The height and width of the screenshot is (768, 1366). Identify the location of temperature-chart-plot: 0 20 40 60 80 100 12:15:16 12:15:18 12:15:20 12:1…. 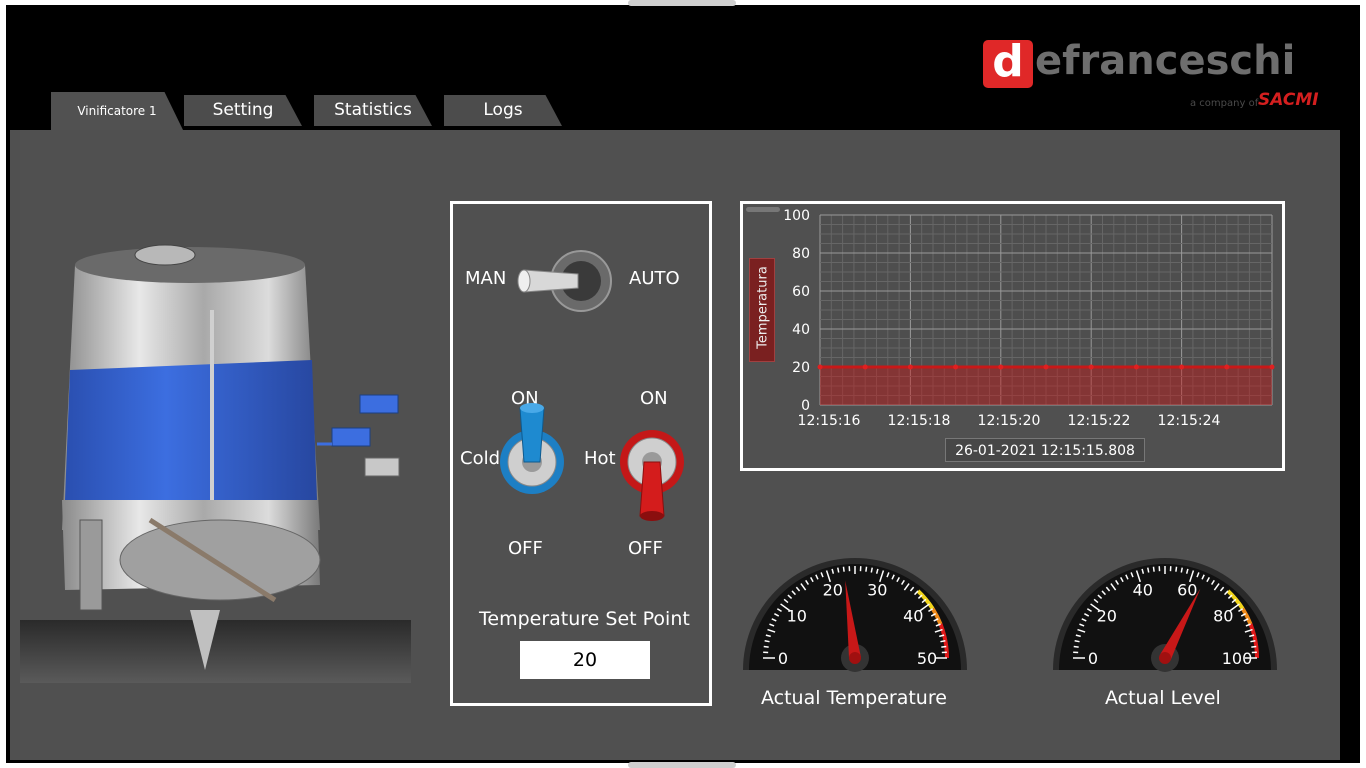
(1029, 318).